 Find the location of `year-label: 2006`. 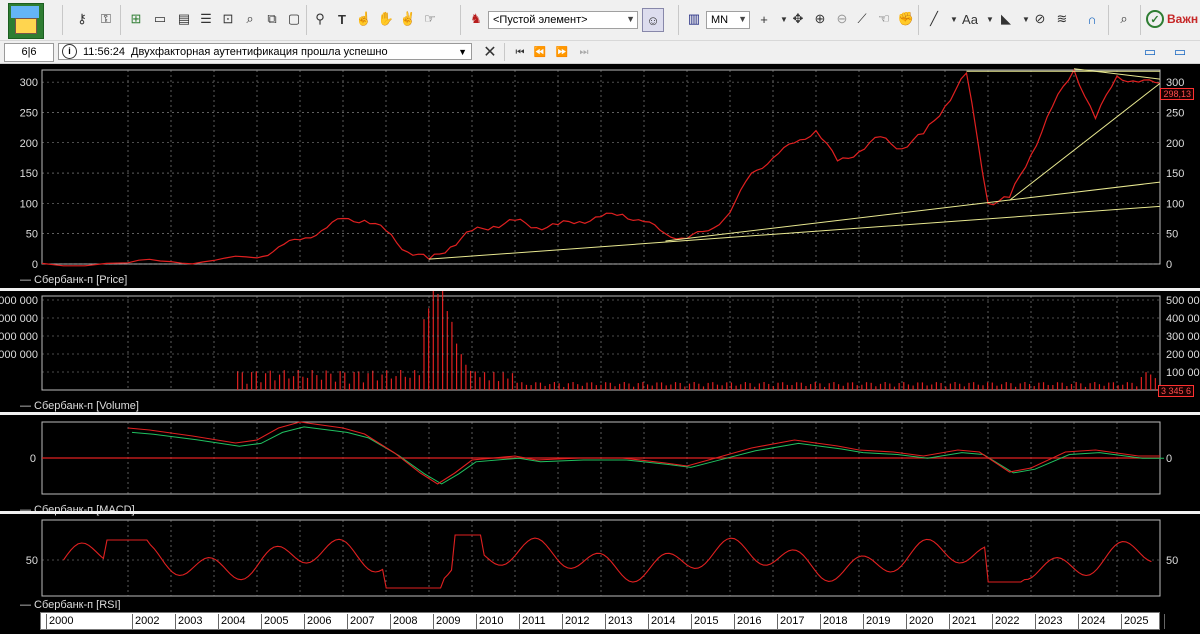

year-label: 2006 is located at coordinates (317, 621).